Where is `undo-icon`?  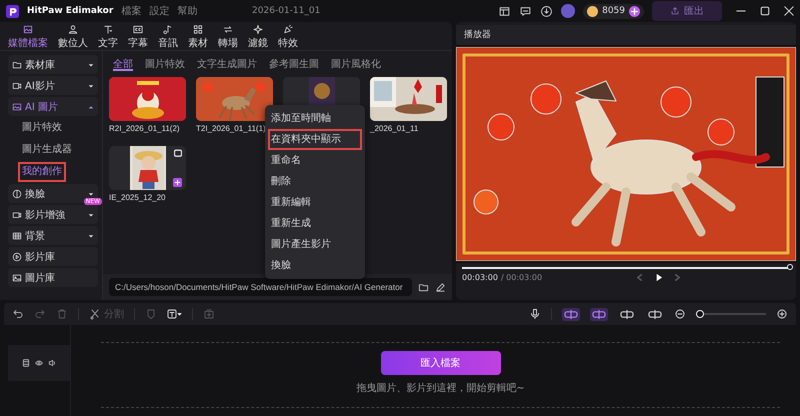 undo-icon is located at coordinates (18, 314).